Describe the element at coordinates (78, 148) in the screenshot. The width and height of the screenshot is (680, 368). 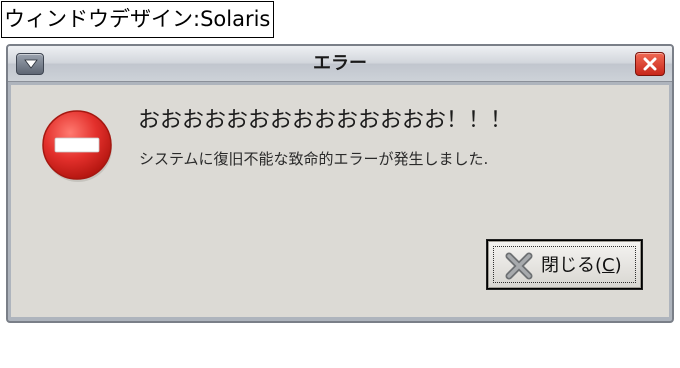
I see `error-stop-icon` at that location.